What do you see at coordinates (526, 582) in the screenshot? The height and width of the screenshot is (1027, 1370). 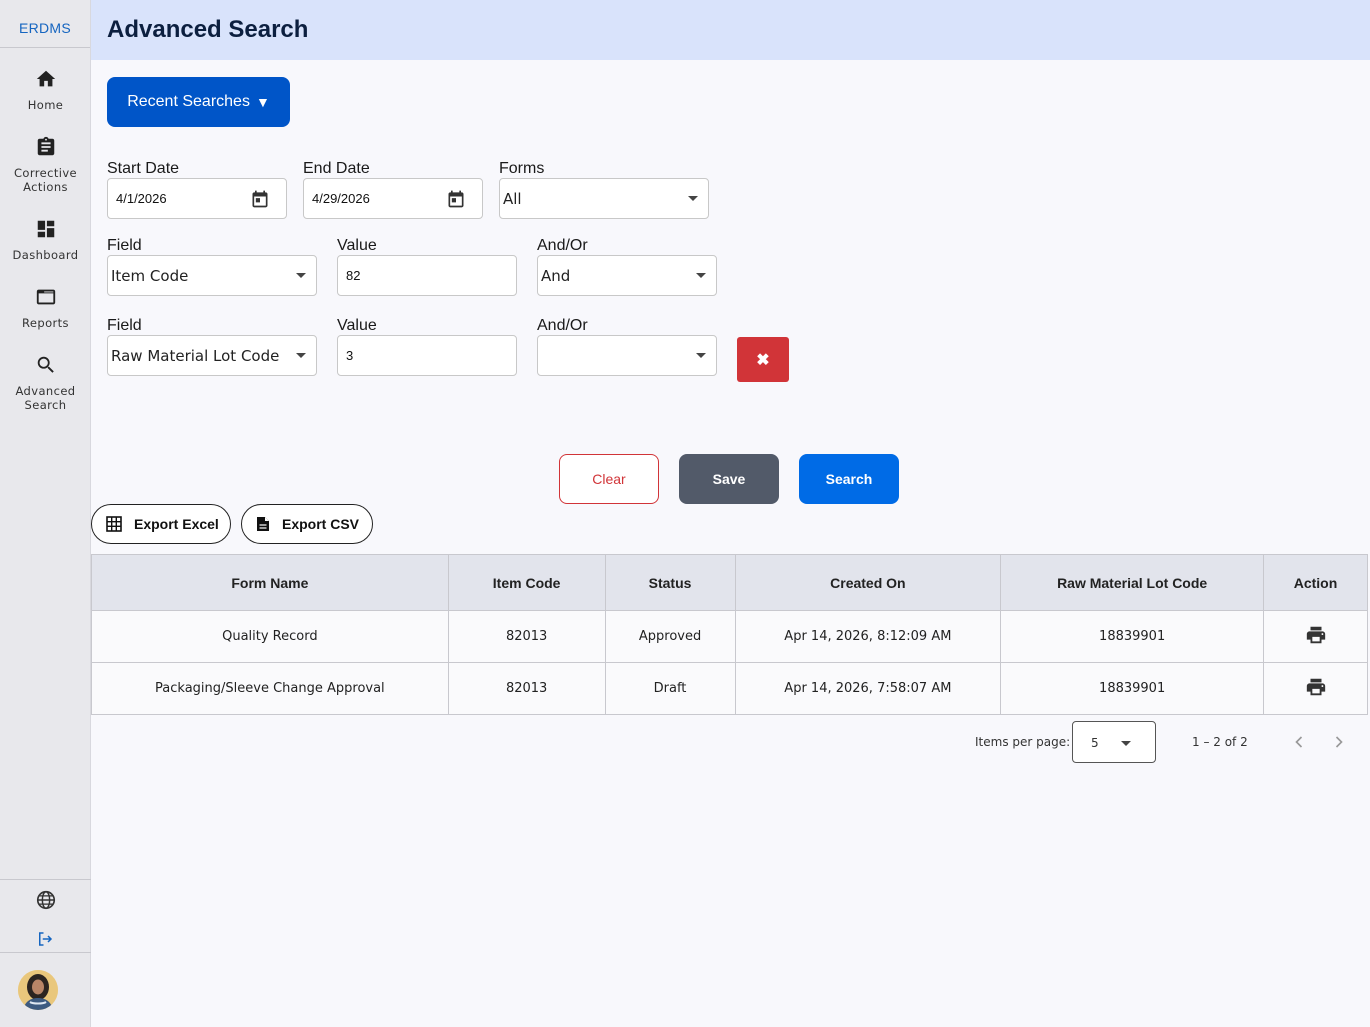 I see `column-header-item-code: Item Code` at bounding box center [526, 582].